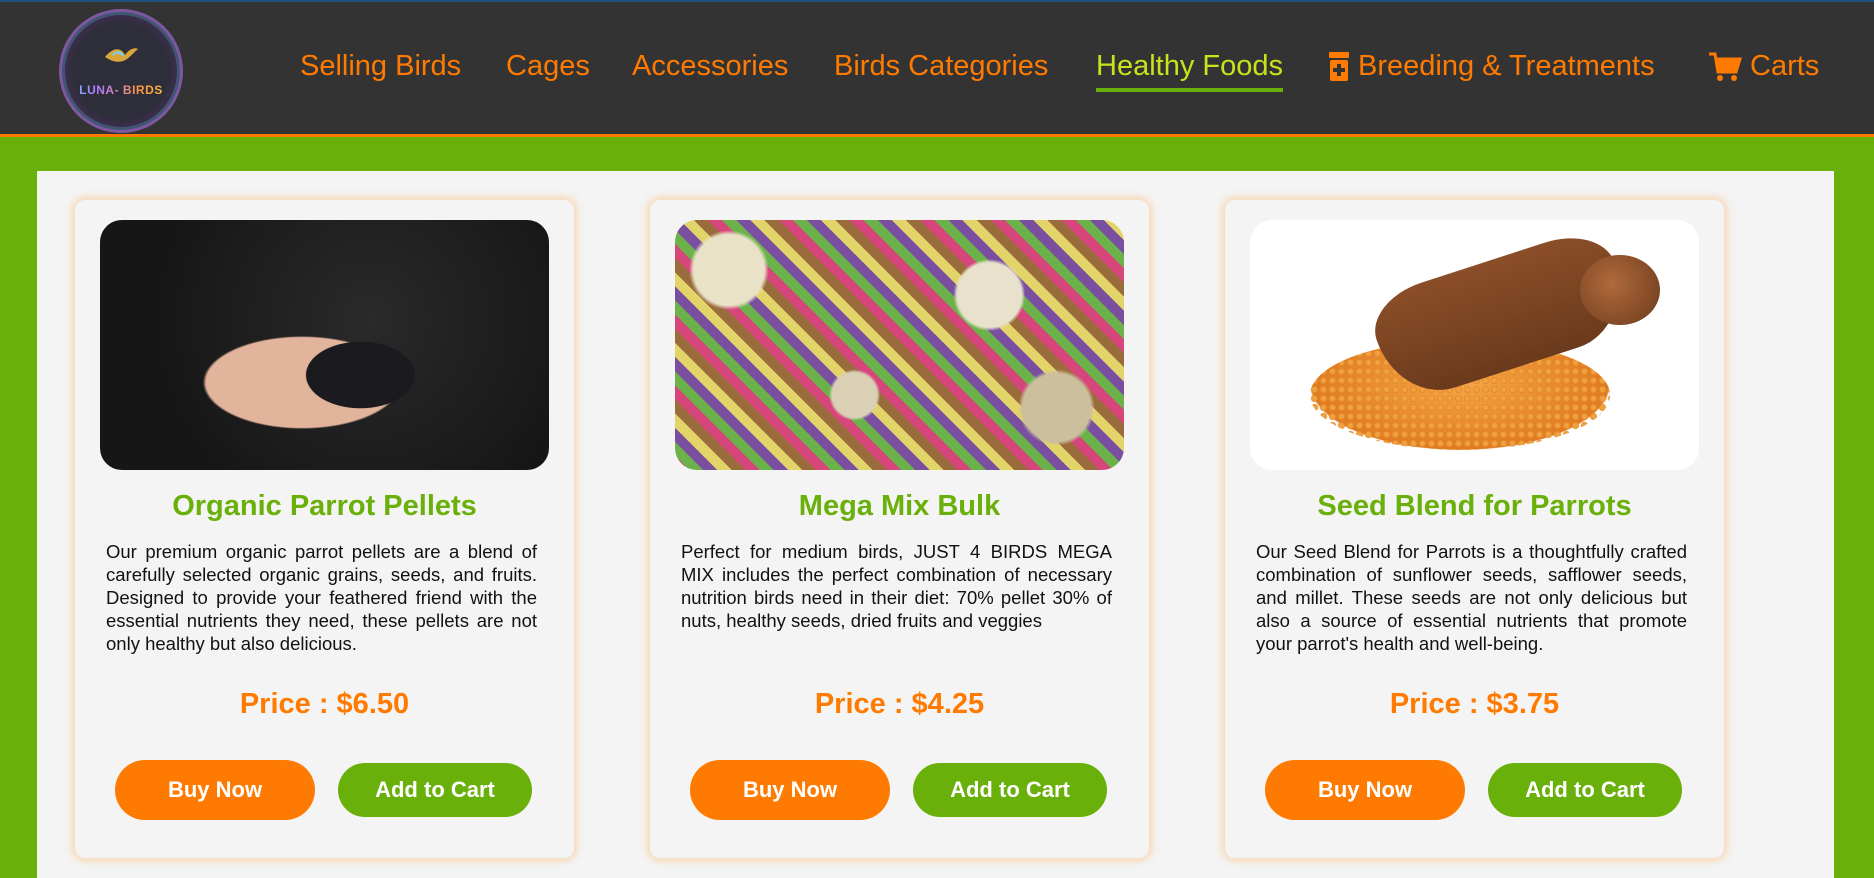 The image size is (1874, 878). Describe the element at coordinates (899, 704) in the screenshot. I see `product-price: Price : $4.25` at that location.